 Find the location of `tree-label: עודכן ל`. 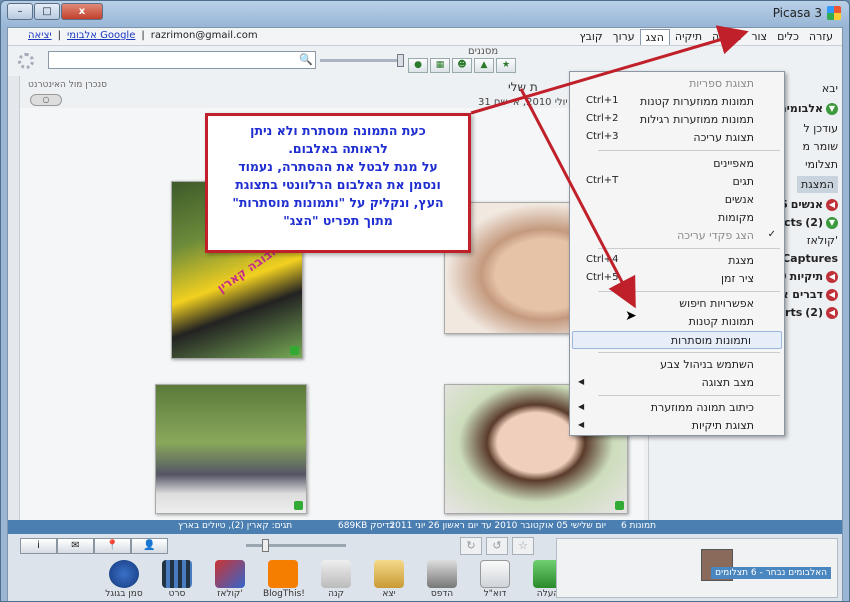

tree-label: עודכן ל is located at coordinates (820, 128).